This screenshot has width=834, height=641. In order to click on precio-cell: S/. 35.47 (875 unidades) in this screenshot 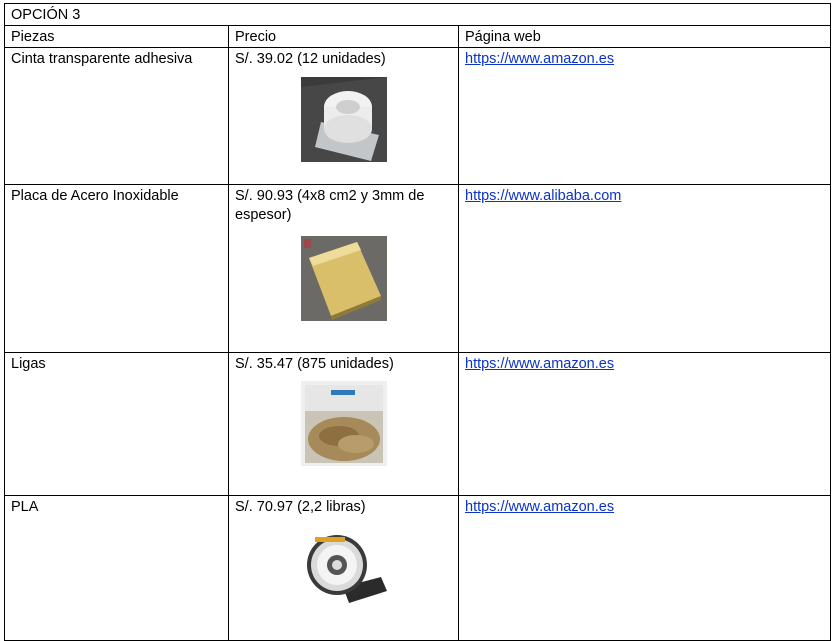, I will do `click(343, 424)`.